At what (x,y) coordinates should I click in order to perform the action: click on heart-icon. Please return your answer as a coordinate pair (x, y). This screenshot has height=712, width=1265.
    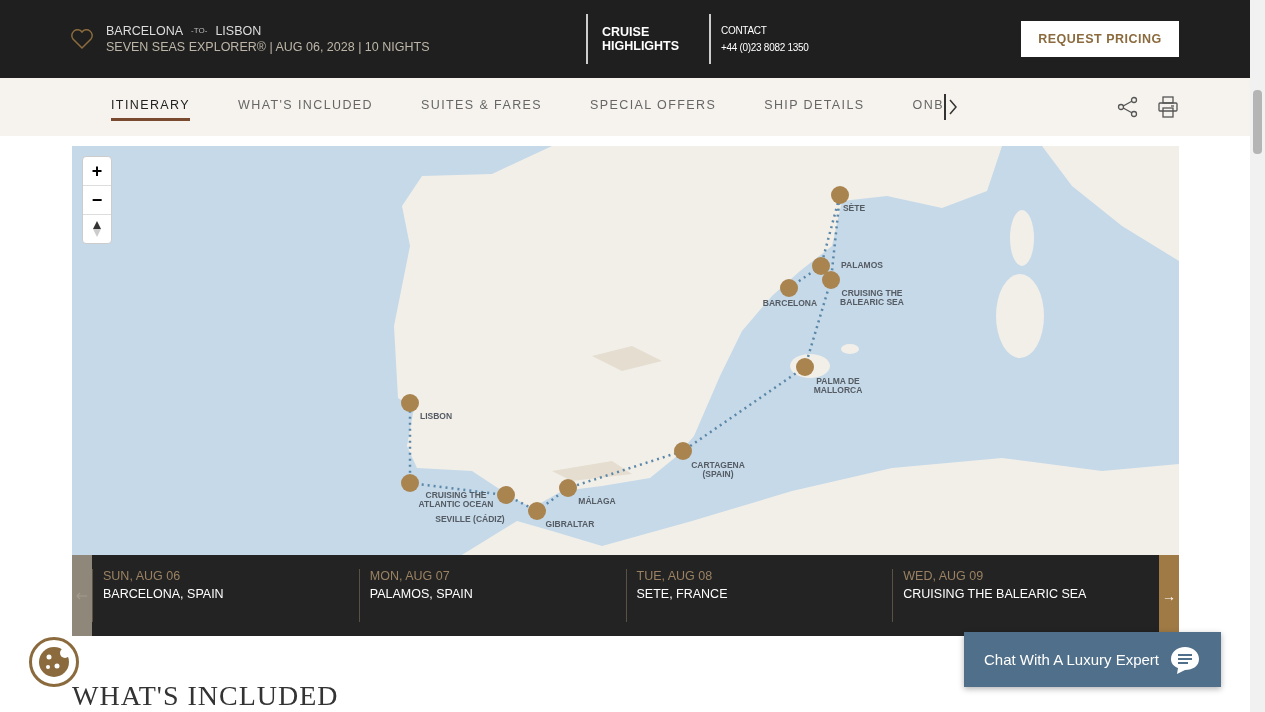
    Looking at the image, I should click on (82, 38).